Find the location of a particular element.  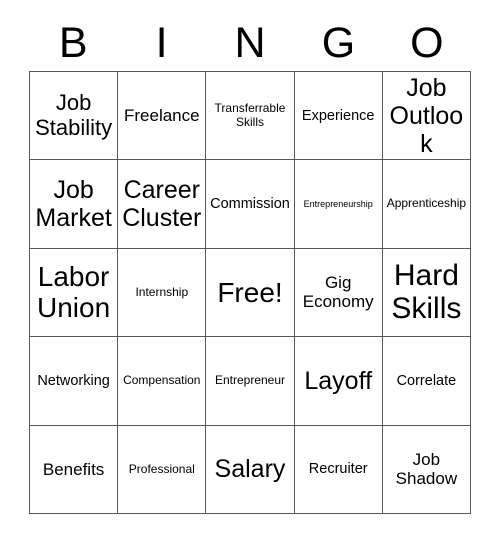

bingo-cell-r3c2: Internship is located at coordinates (162, 293).